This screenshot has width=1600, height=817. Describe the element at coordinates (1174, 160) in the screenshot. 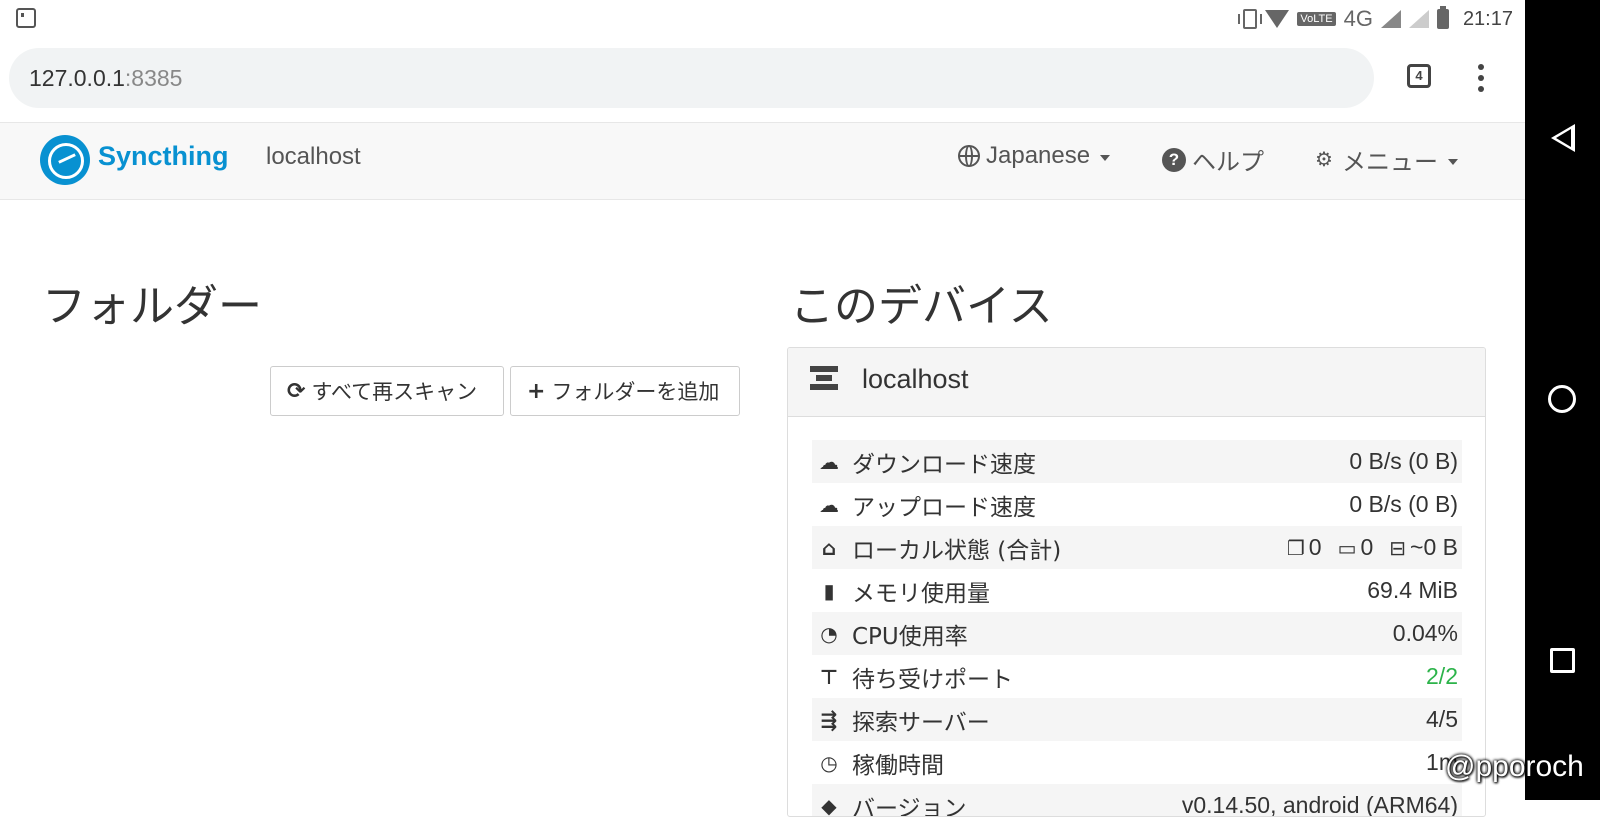

I see `question-circle-icon: ?` at that location.